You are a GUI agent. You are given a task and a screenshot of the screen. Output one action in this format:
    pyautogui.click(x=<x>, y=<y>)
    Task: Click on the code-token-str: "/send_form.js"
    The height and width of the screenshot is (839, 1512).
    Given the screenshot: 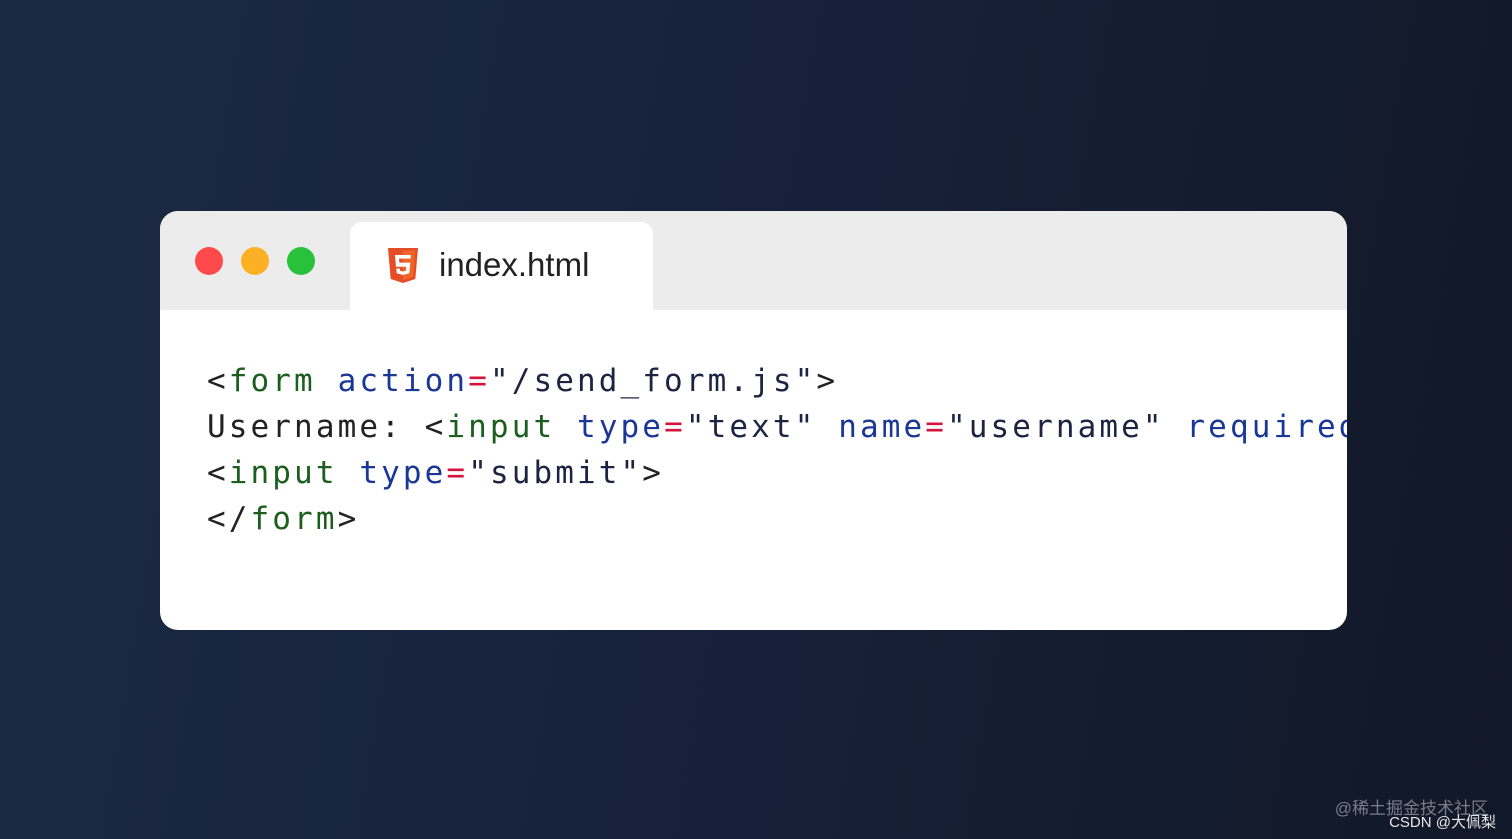 What is the action you would take?
    pyautogui.click(x=653, y=381)
    